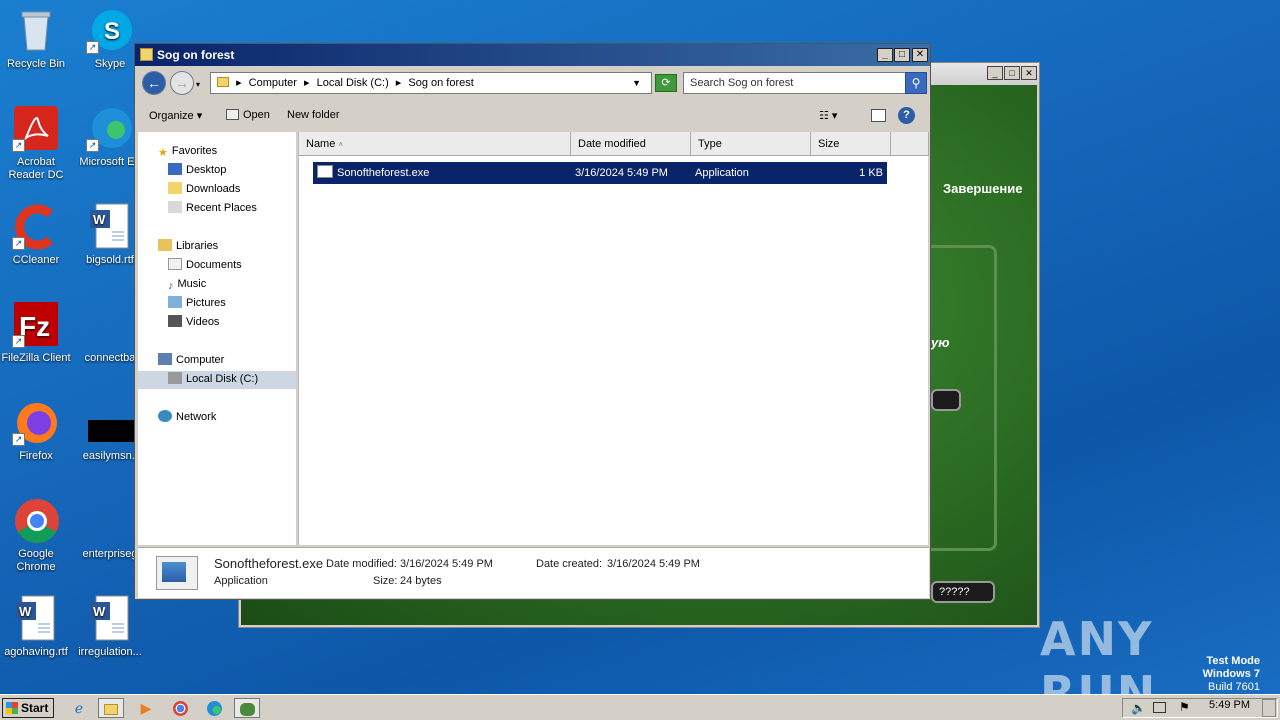 The height and width of the screenshot is (720, 1280). I want to click on forward-arrow-icon: →, so click(182, 83).